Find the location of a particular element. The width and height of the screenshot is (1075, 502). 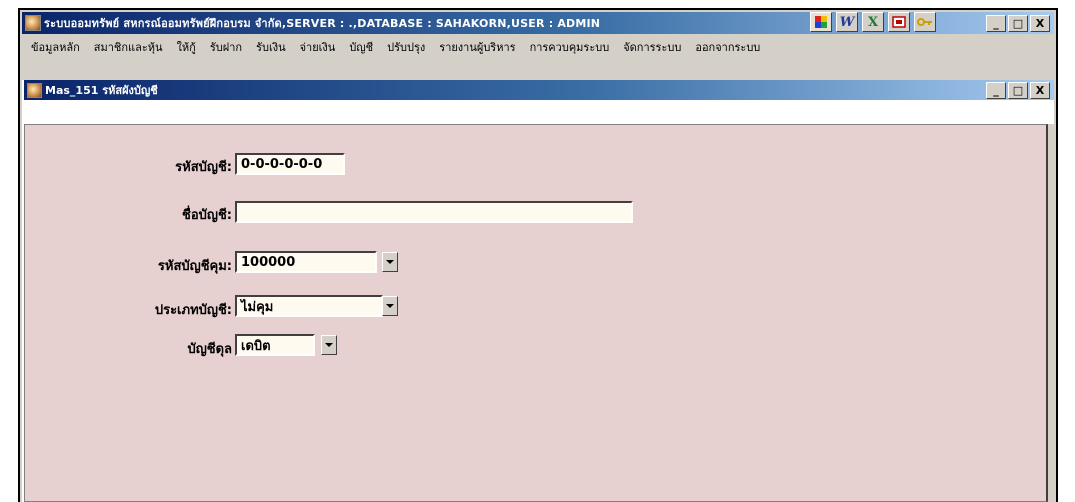

account-code-field: 0-0-0-0-0-0 is located at coordinates (290, 164).